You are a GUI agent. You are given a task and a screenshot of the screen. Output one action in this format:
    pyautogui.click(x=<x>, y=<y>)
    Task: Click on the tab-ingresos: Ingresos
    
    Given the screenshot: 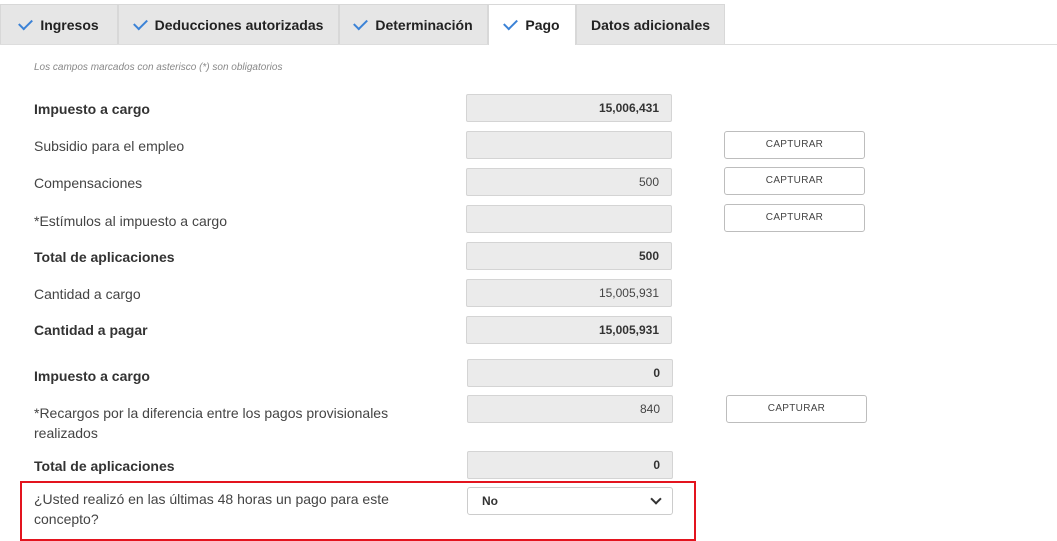 What is the action you would take?
    pyautogui.click(x=59, y=24)
    